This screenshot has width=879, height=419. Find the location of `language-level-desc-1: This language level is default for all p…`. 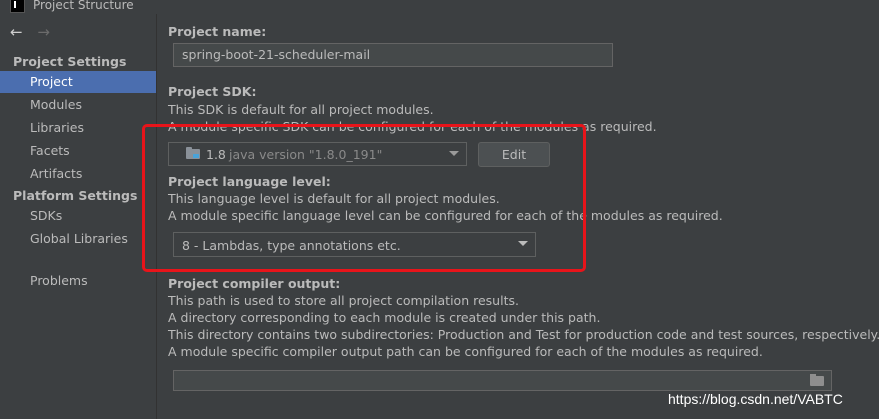

language-level-desc-1: This language level is default for all p… is located at coordinates (334, 198).